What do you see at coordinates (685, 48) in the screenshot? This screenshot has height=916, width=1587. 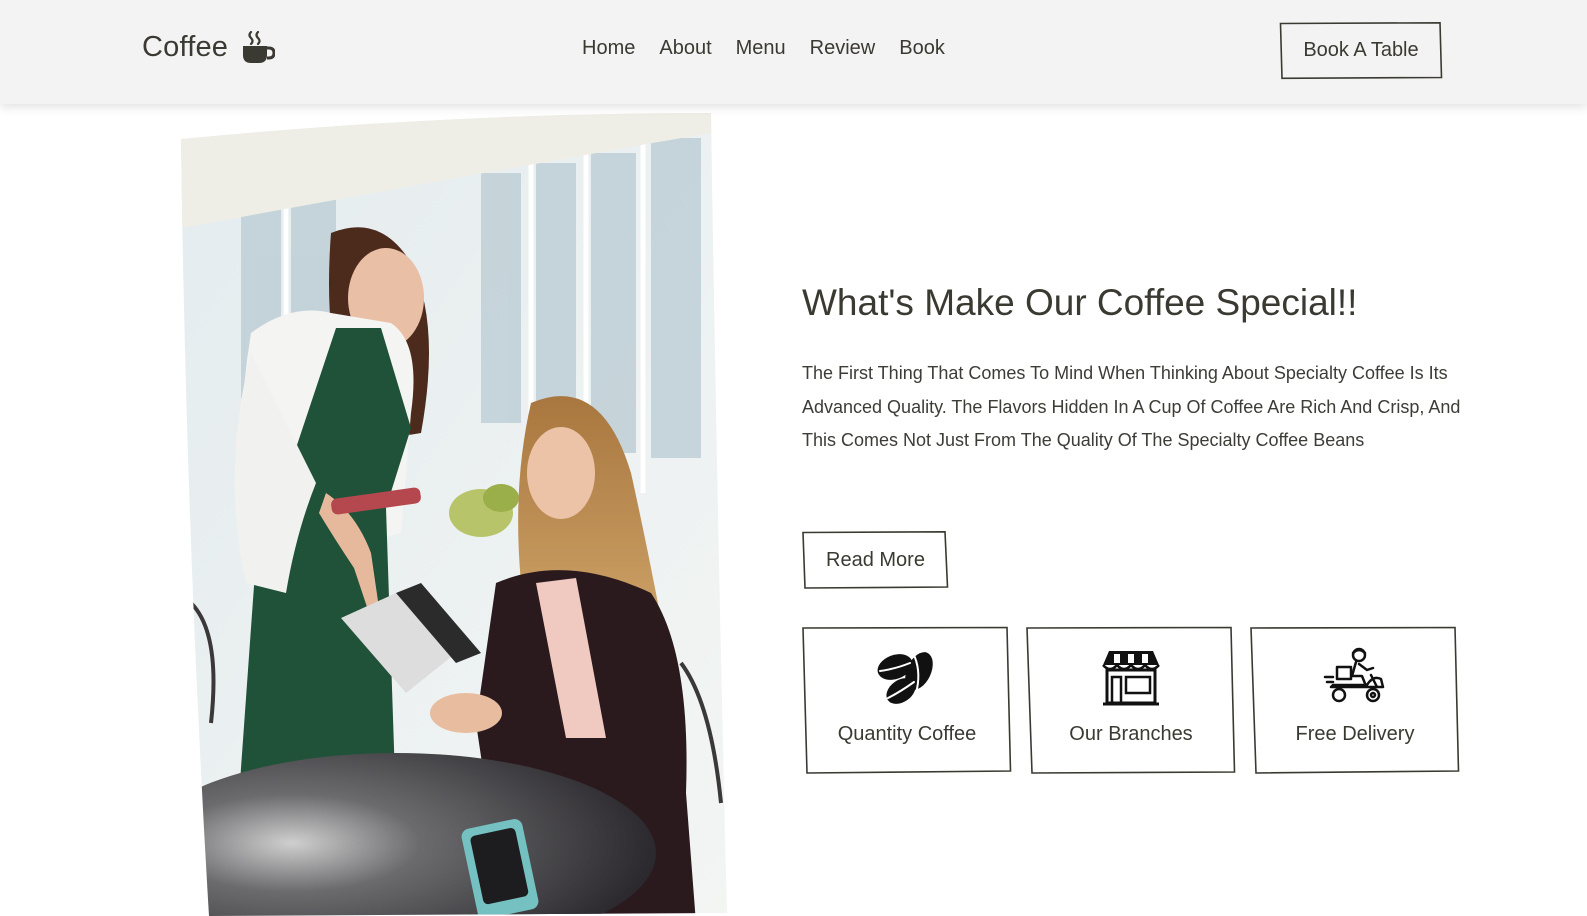 I see `nav-about: About` at bounding box center [685, 48].